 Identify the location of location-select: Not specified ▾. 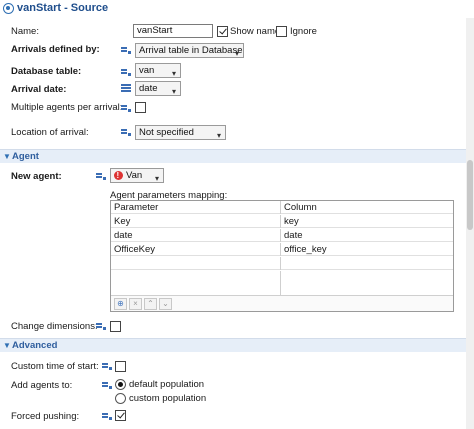
(180, 132).